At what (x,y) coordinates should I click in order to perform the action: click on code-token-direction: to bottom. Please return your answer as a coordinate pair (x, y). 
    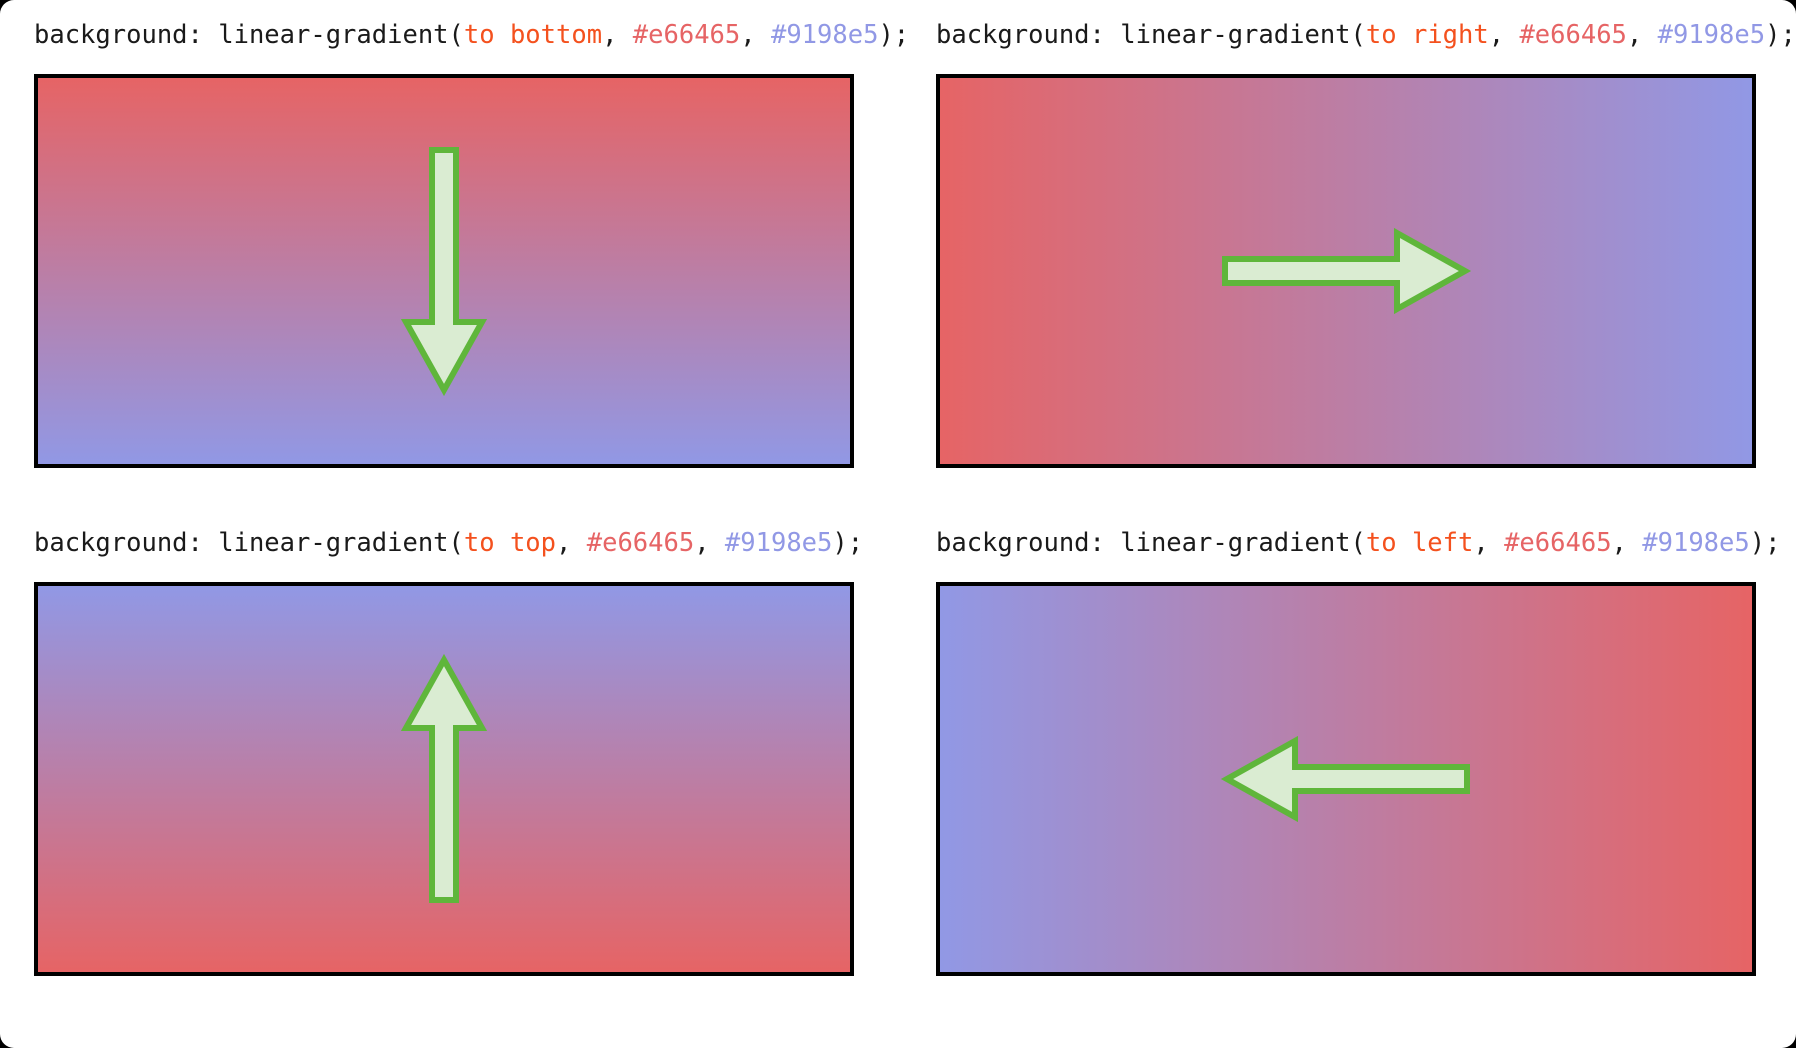
    Looking at the image, I should click on (533, 35).